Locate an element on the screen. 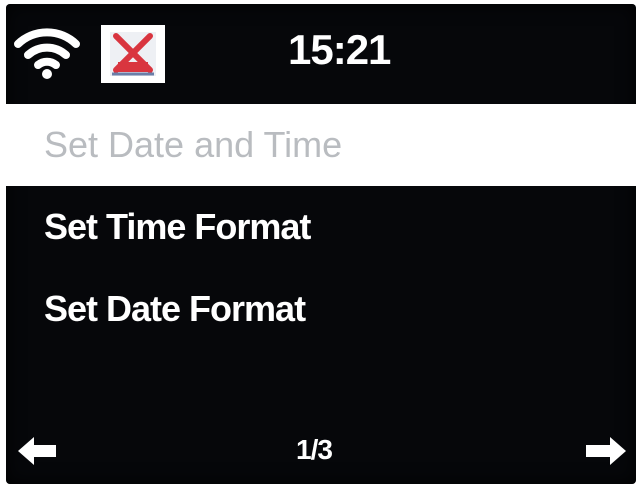 The image size is (640, 490). radio-station-icon is located at coordinates (133, 54).